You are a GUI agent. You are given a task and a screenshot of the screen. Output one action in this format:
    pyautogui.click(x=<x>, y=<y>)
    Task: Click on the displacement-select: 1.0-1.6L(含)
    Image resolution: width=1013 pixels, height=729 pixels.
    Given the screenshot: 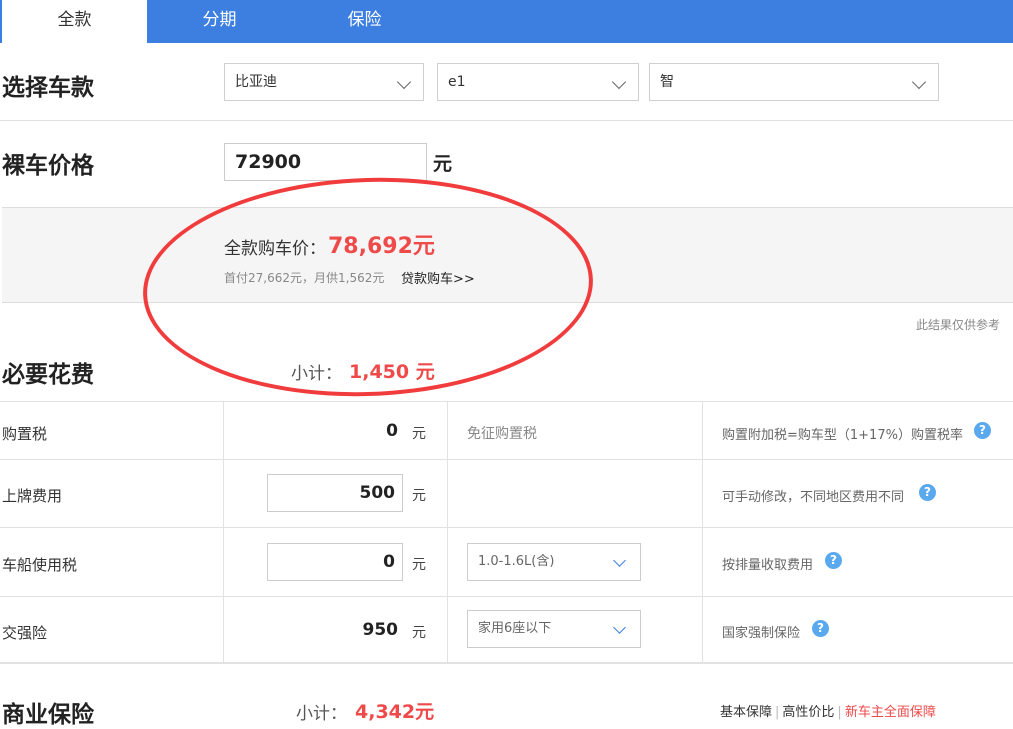 What is the action you would take?
    pyautogui.click(x=554, y=562)
    